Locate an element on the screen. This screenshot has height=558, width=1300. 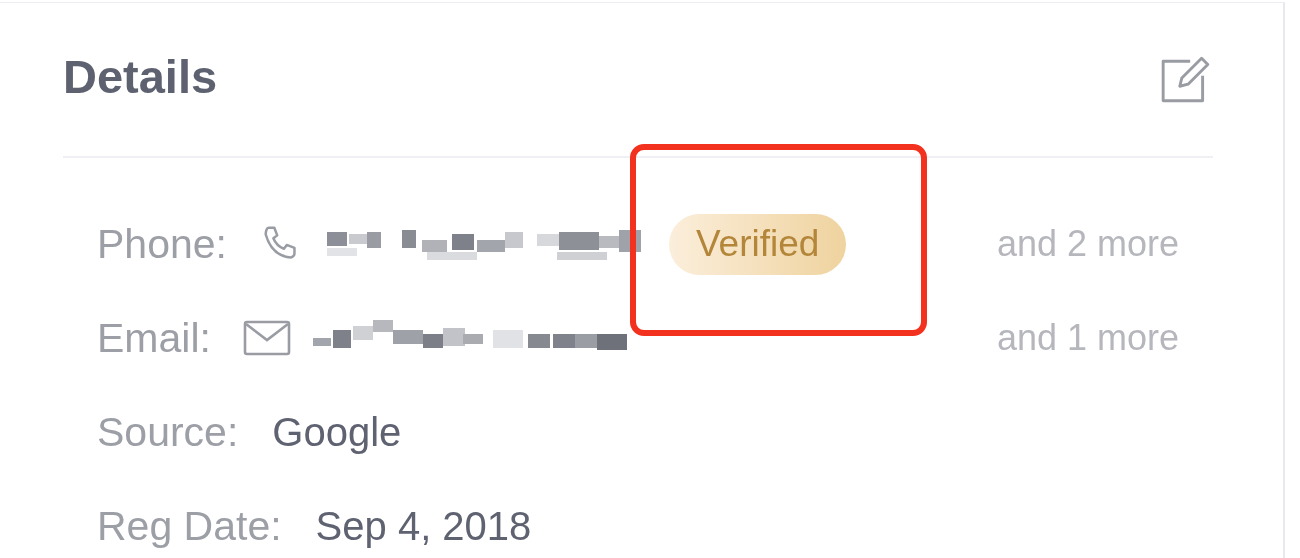
field-label: Phone: is located at coordinates (162, 244).